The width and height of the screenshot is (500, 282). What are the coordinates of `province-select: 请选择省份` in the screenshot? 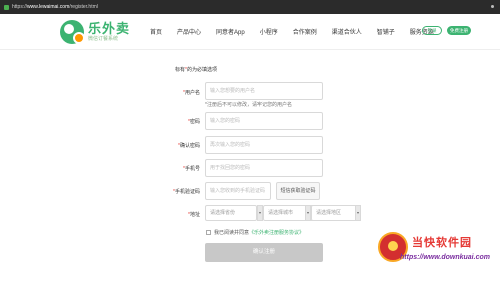 It's located at (231, 213).